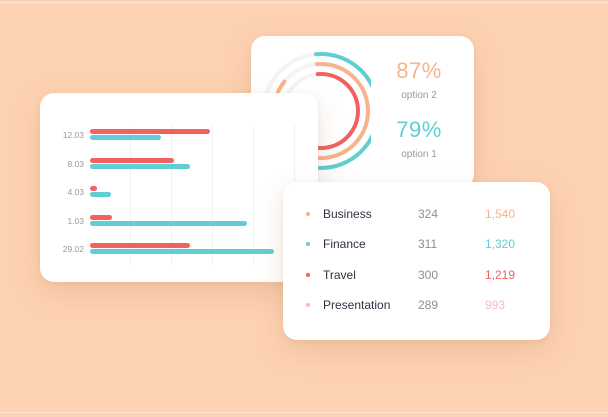  I want to click on category-name: Business, so click(347, 214).